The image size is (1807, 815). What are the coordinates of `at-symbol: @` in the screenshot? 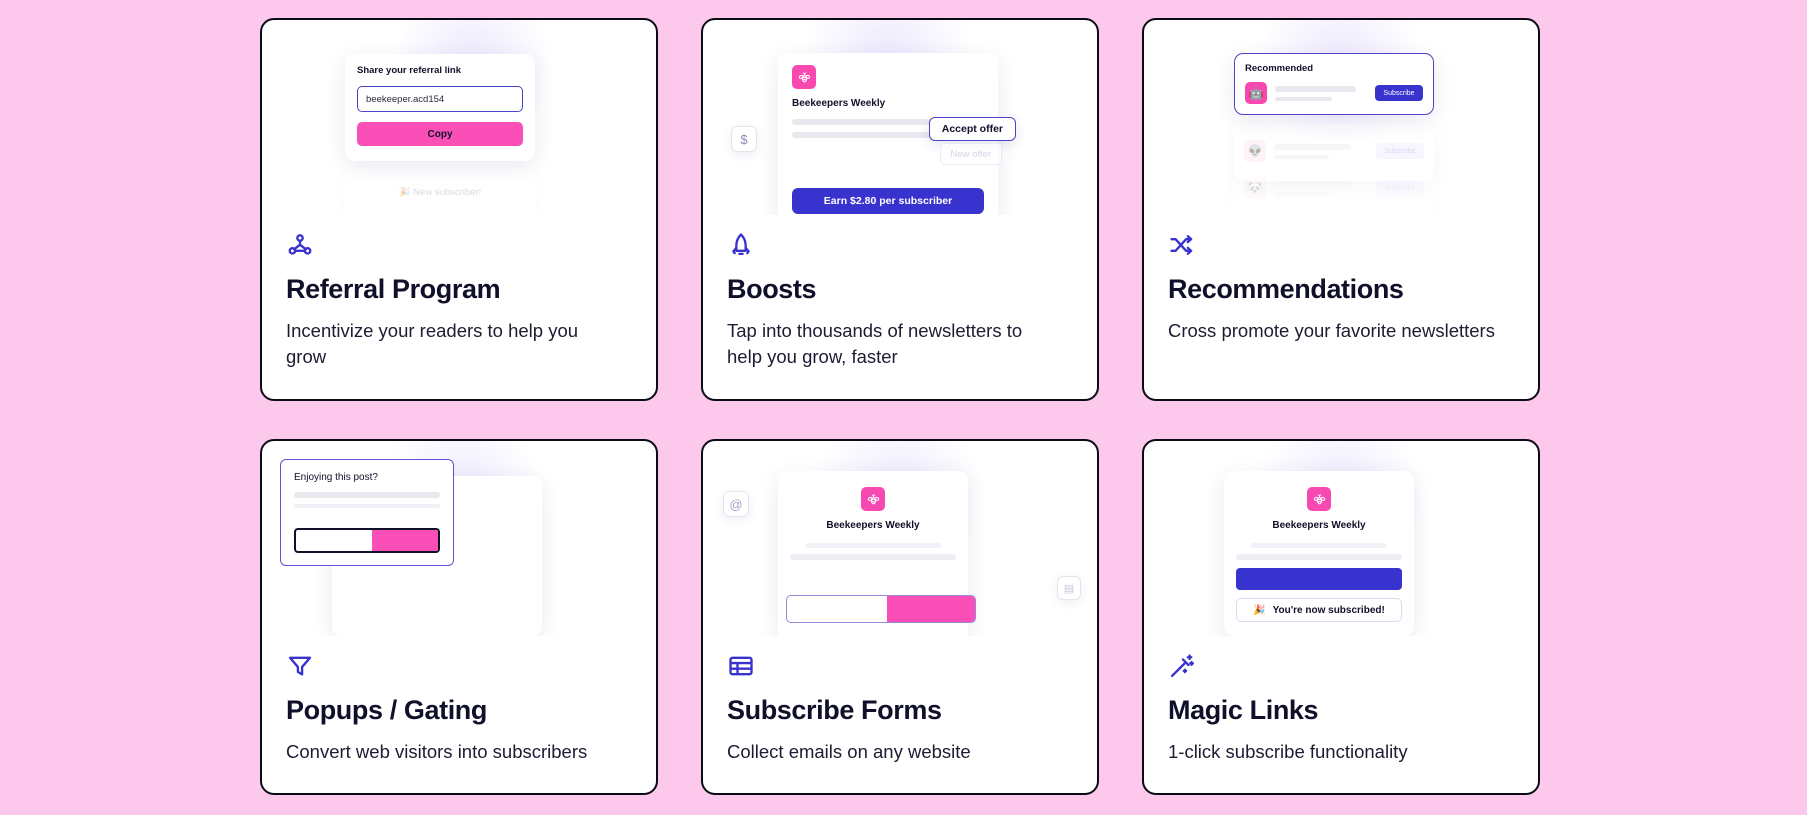 It's located at (736, 504).